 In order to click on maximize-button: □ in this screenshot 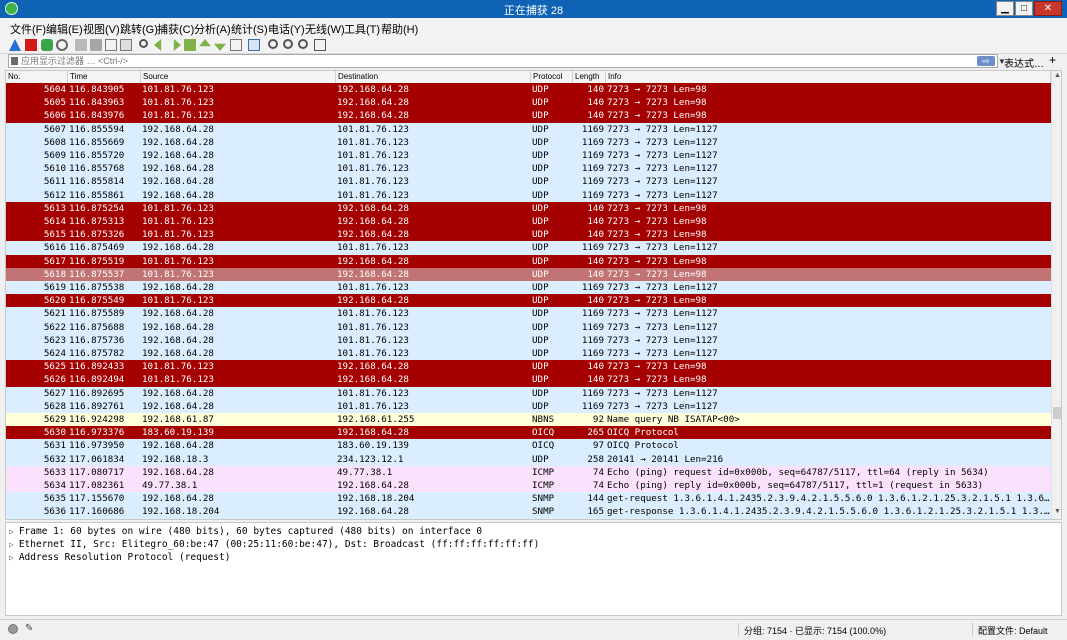, I will do `click(1024, 8)`.